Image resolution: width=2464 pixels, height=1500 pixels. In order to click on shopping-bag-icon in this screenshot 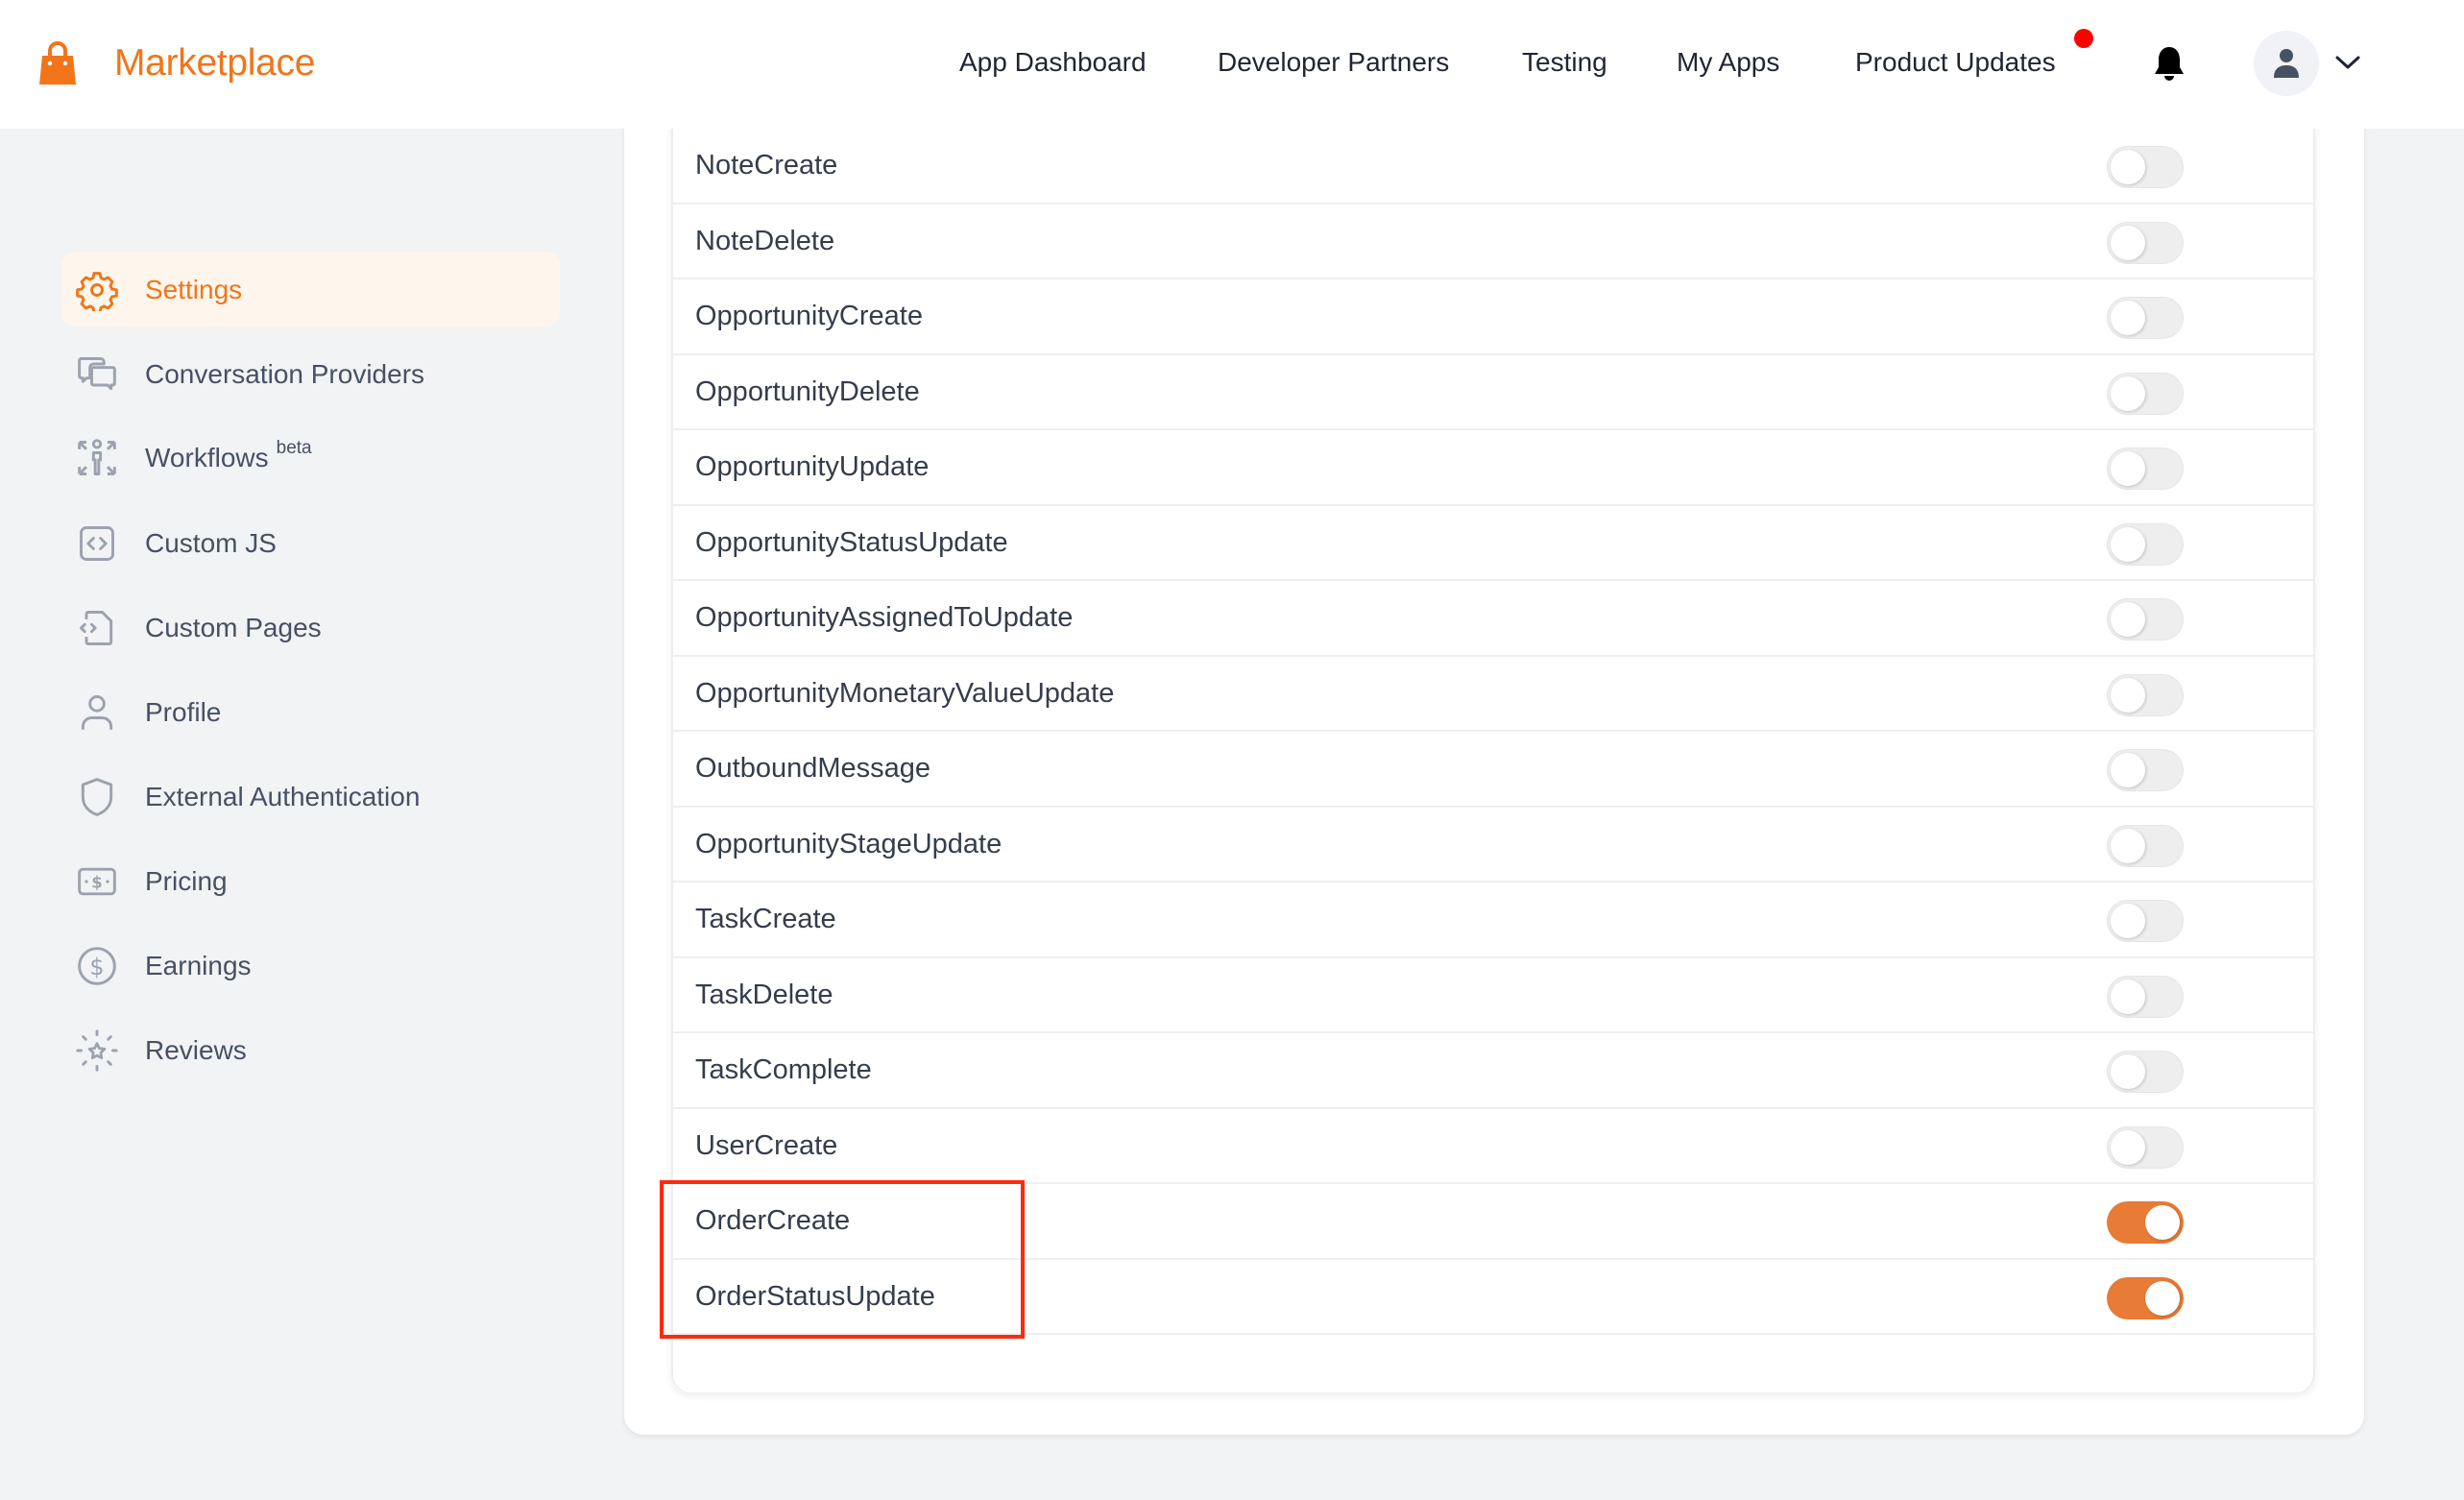, I will do `click(58, 63)`.